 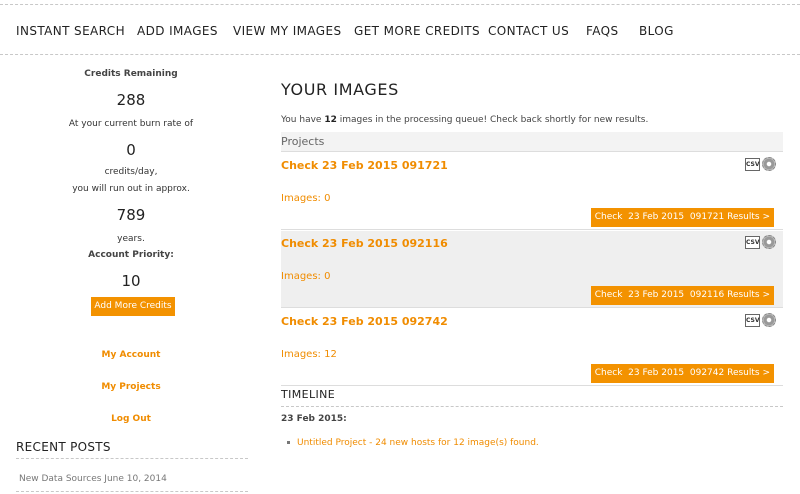 What do you see at coordinates (131, 239) in the screenshot?
I see `years-label: years.` at bounding box center [131, 239].